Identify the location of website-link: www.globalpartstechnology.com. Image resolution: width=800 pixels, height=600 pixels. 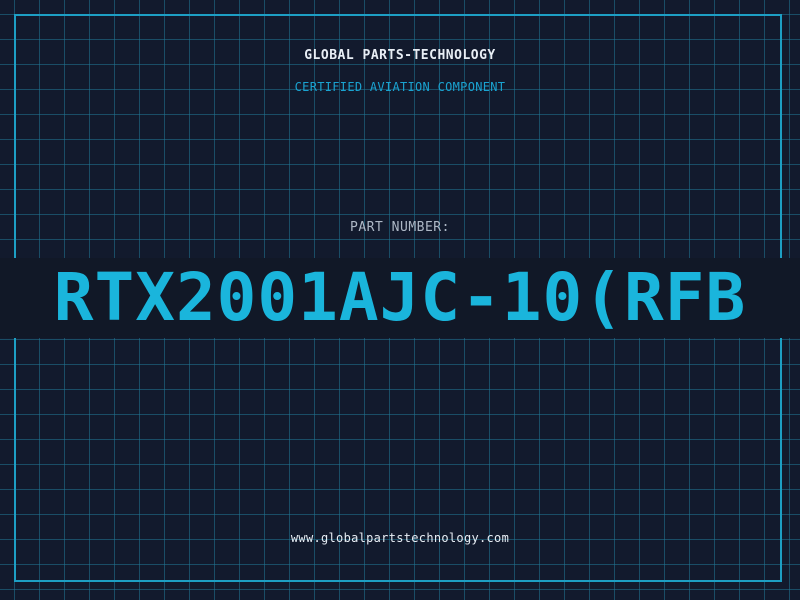
(400, 538).